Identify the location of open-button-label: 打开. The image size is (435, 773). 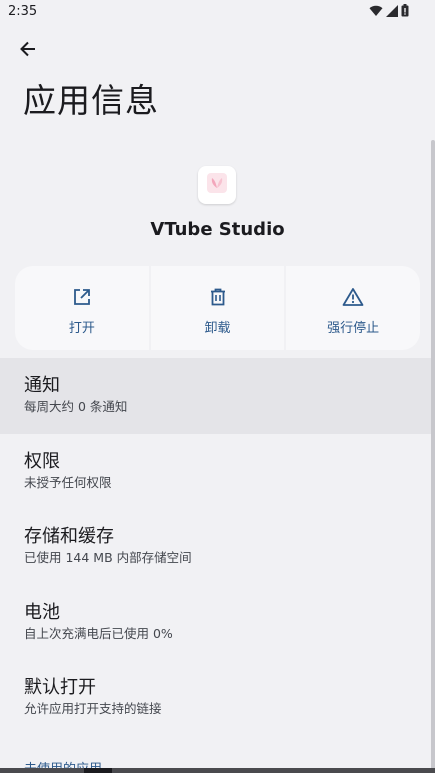
(81, 328).